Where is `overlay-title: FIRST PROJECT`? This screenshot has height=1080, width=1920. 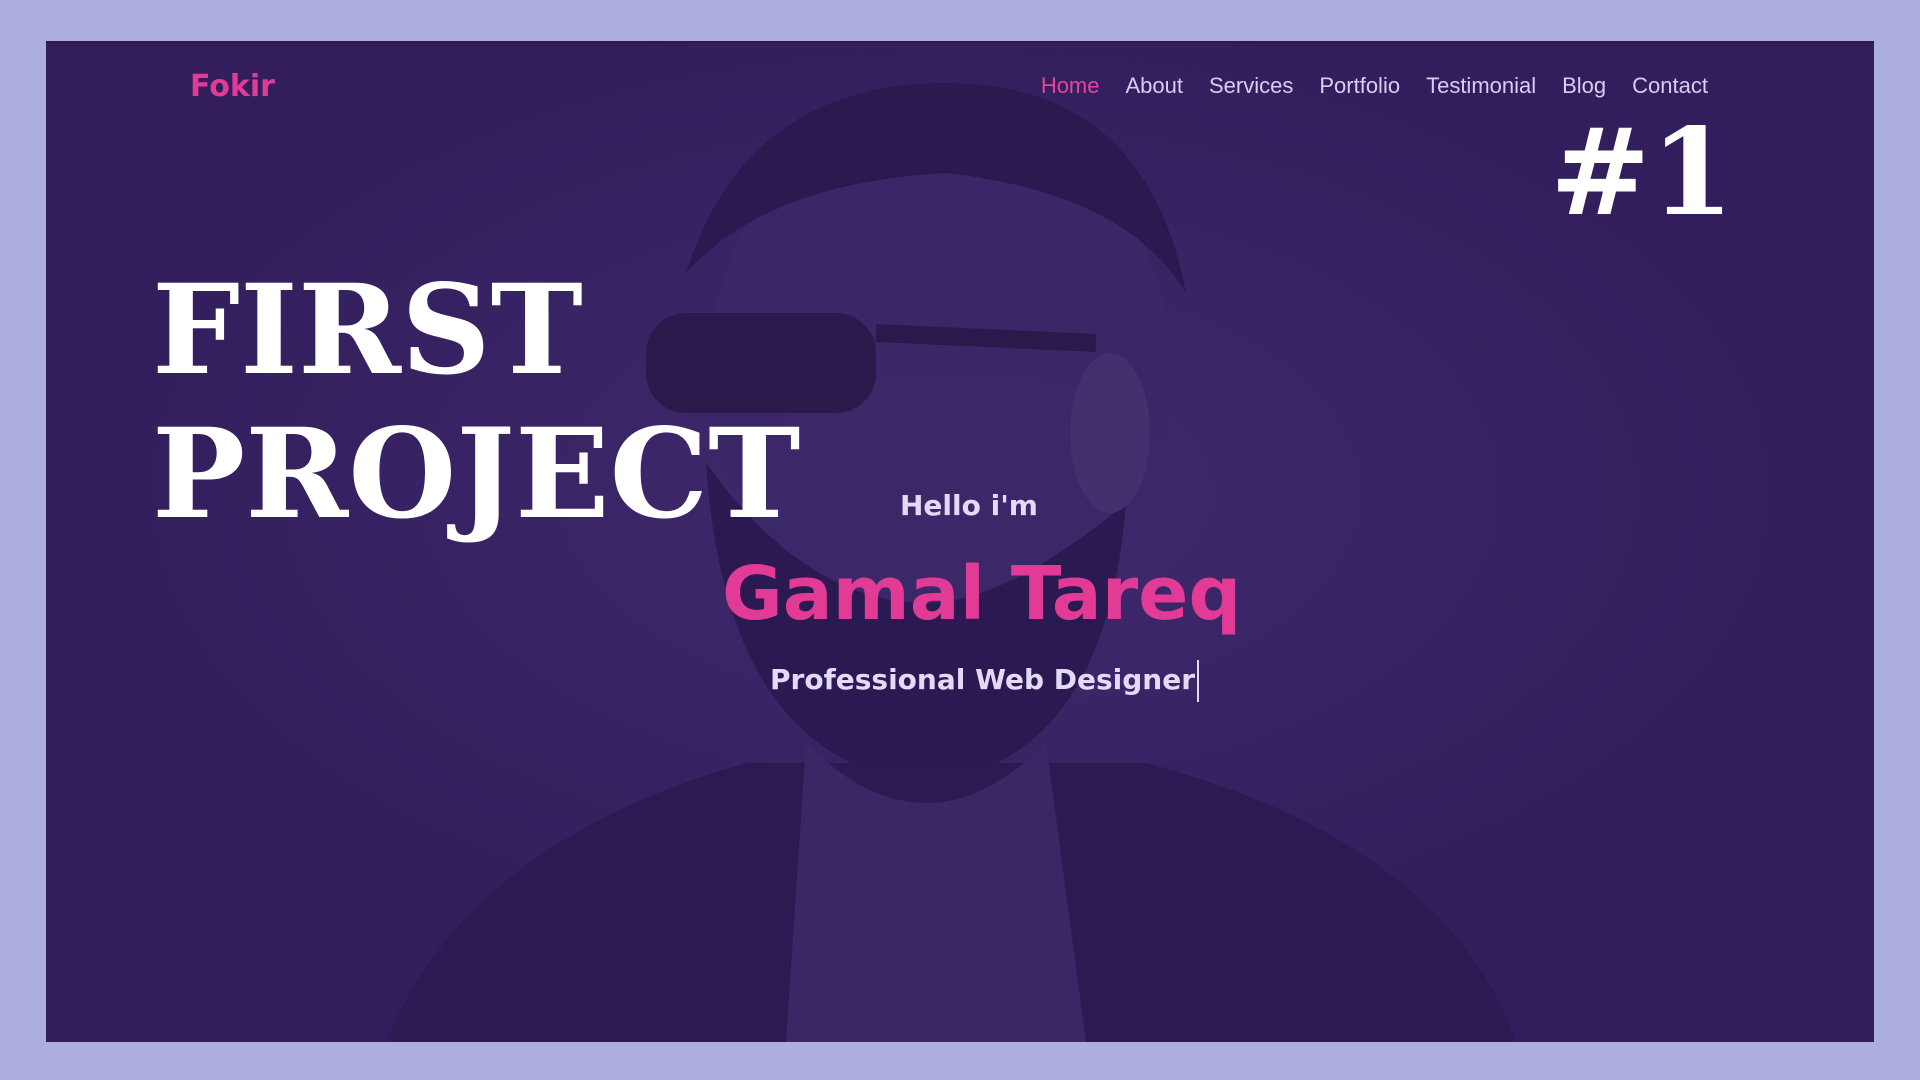
overlay-title: FIRST PROJECT is located at coordinates (476, 403).